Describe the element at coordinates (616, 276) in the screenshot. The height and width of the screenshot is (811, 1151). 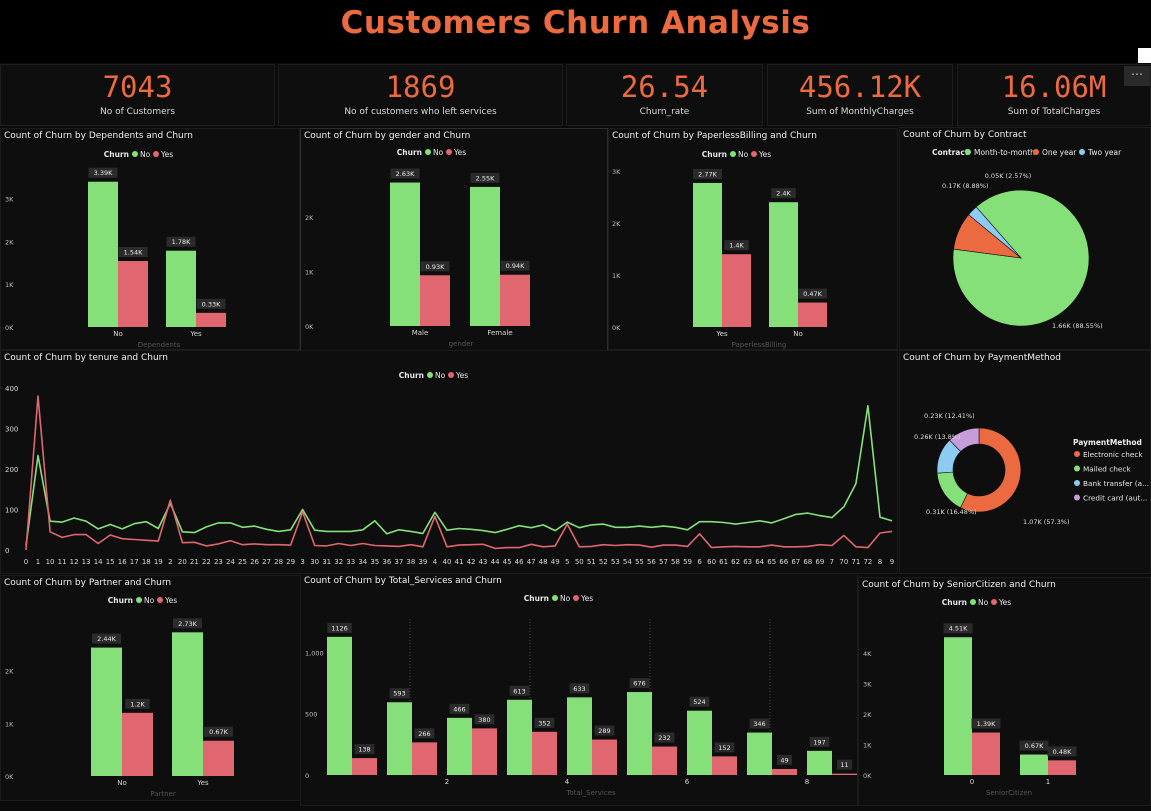
I see `y-tick-label: 1K` at that location.